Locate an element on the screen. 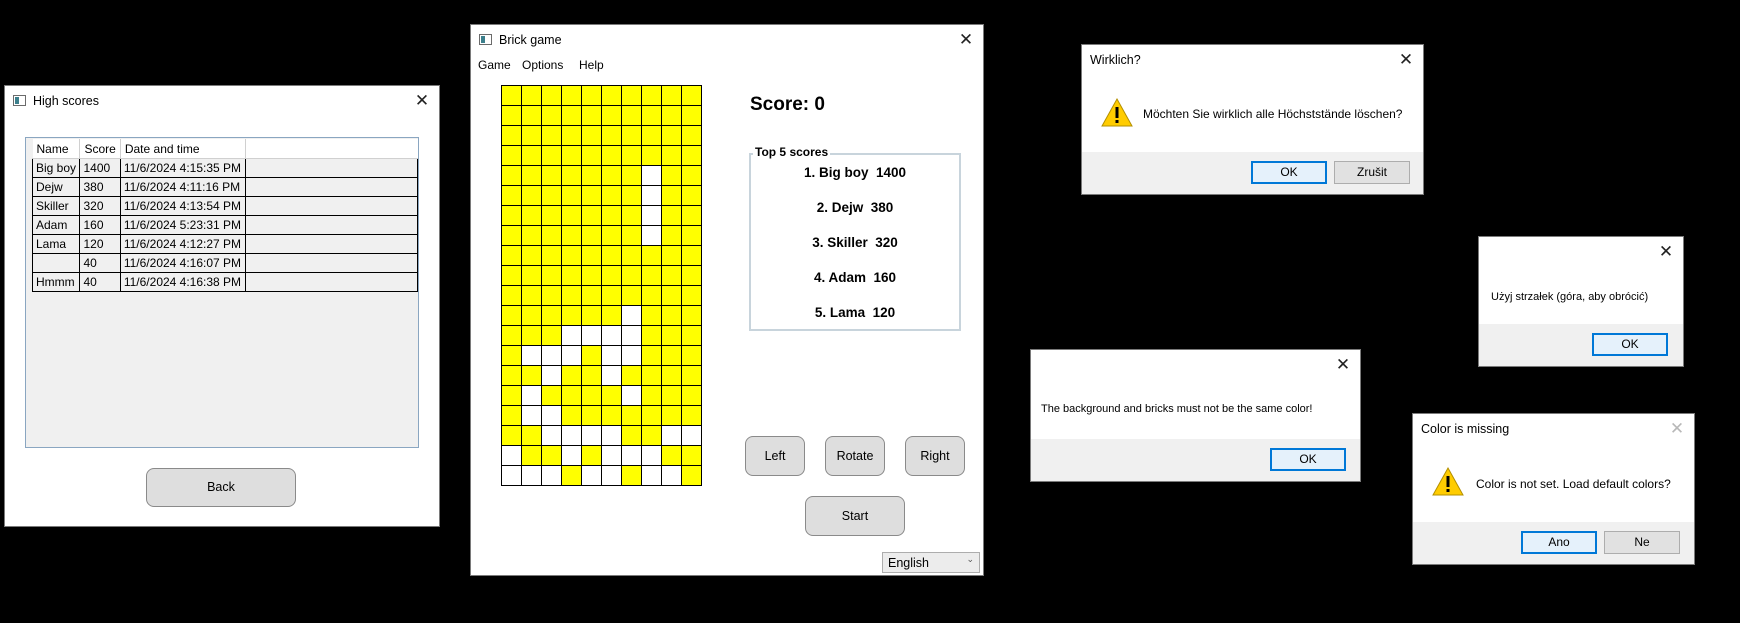  dialog-footer: OK Zrušit is located at coordinates (1252, 173).